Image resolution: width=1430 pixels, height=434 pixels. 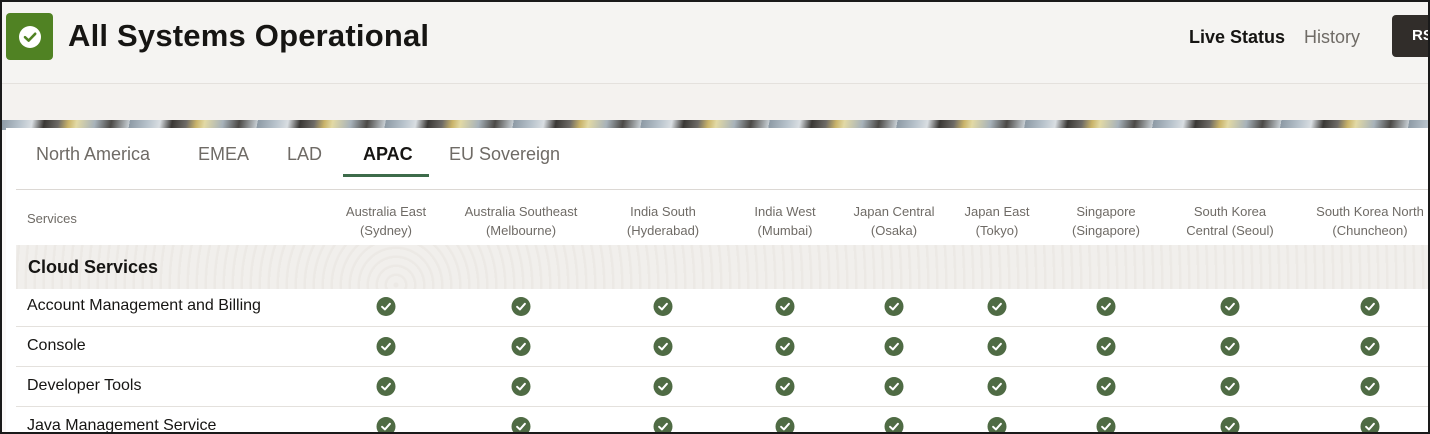 I want to click on region-name: Singapore, so click(x=1106, y=211).